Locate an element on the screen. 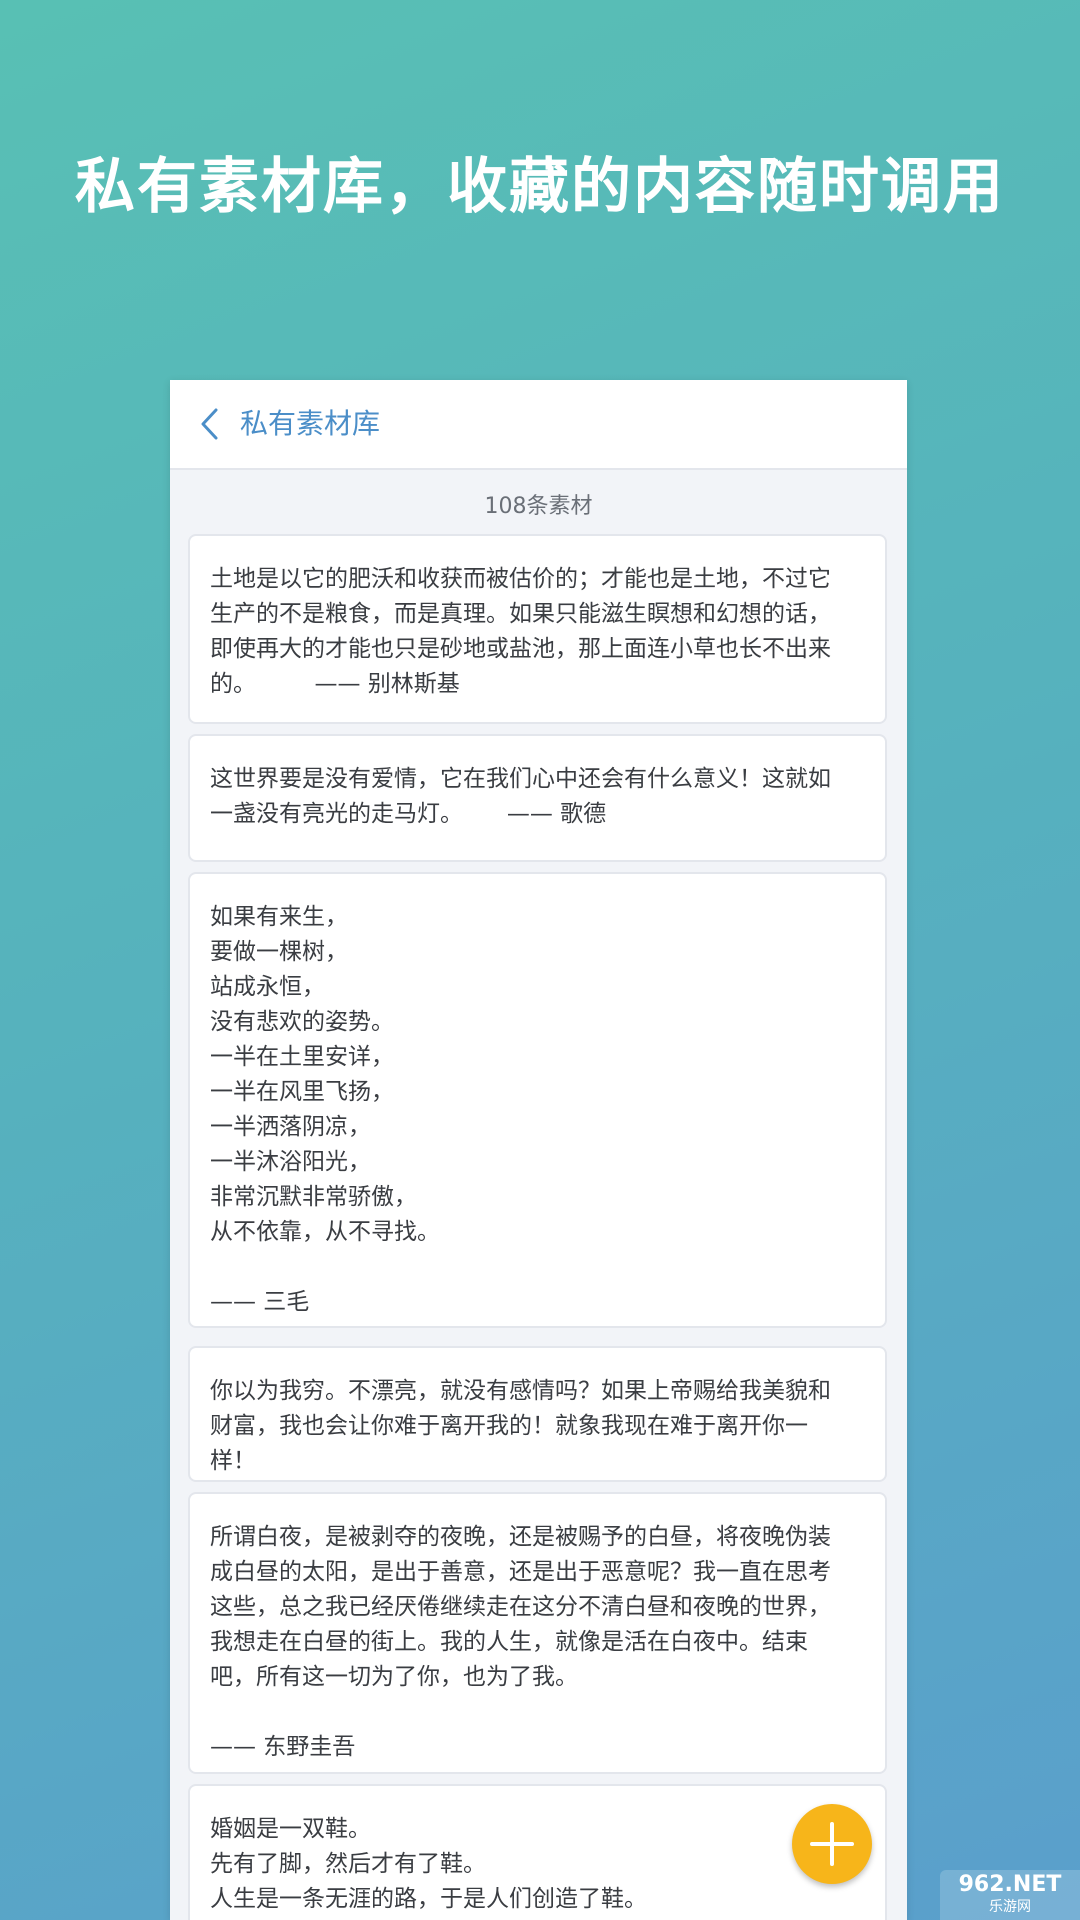 Image resolution: width=1080 pixels, height=1920 pixels. plus-icon is located at coordinates (832, 1844).